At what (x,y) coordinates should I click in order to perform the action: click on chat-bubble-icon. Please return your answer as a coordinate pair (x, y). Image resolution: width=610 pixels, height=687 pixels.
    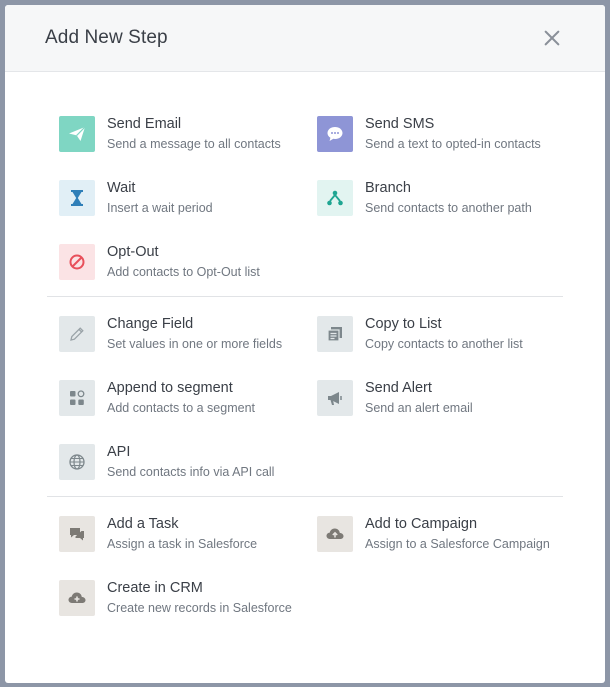
    Looking at the image, I should click on (335, 134).